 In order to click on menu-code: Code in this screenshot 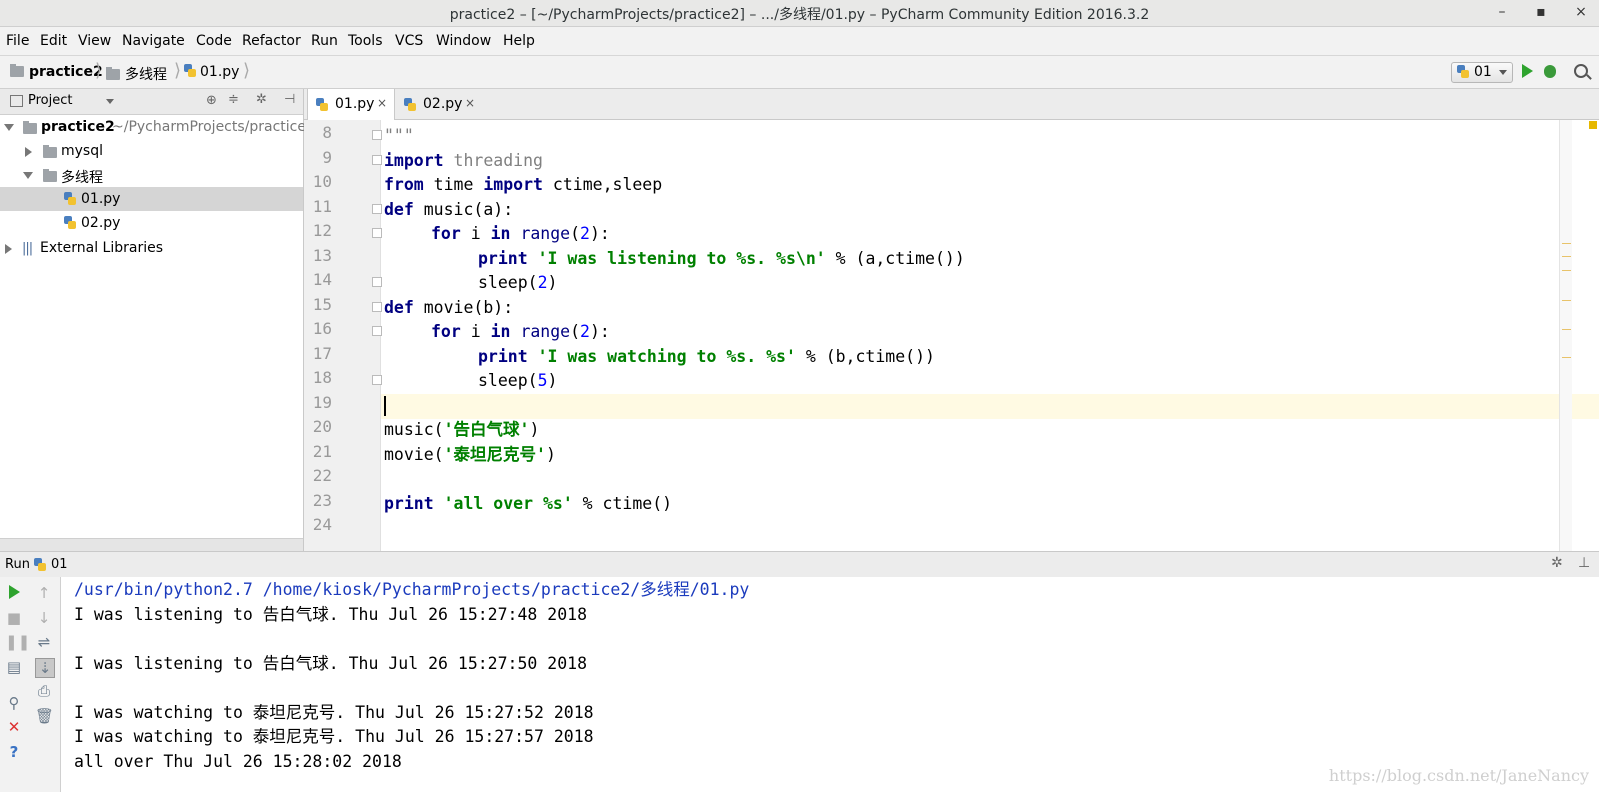, I will do `click(214, 41)`.